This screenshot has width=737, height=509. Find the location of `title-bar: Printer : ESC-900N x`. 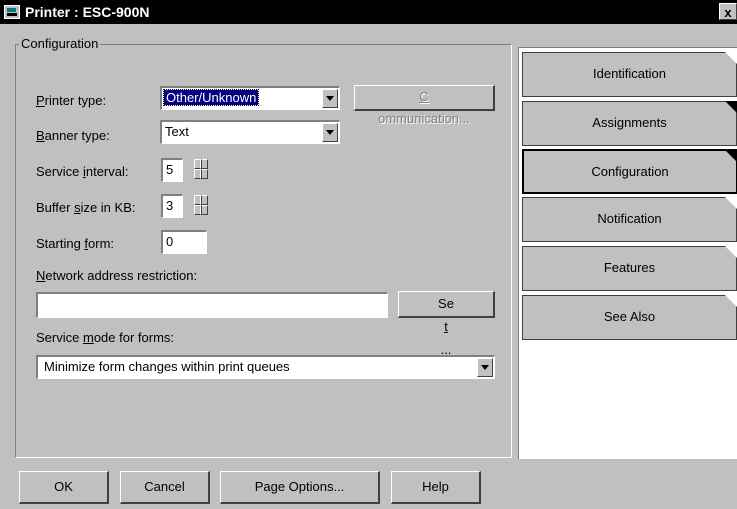

title-bar: Printer : ESC-900N x is located at coordinates (368, 12).